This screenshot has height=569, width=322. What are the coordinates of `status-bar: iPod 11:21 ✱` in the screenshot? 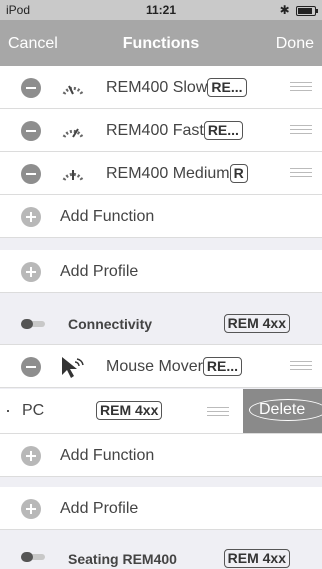 It's located at (161, 10).